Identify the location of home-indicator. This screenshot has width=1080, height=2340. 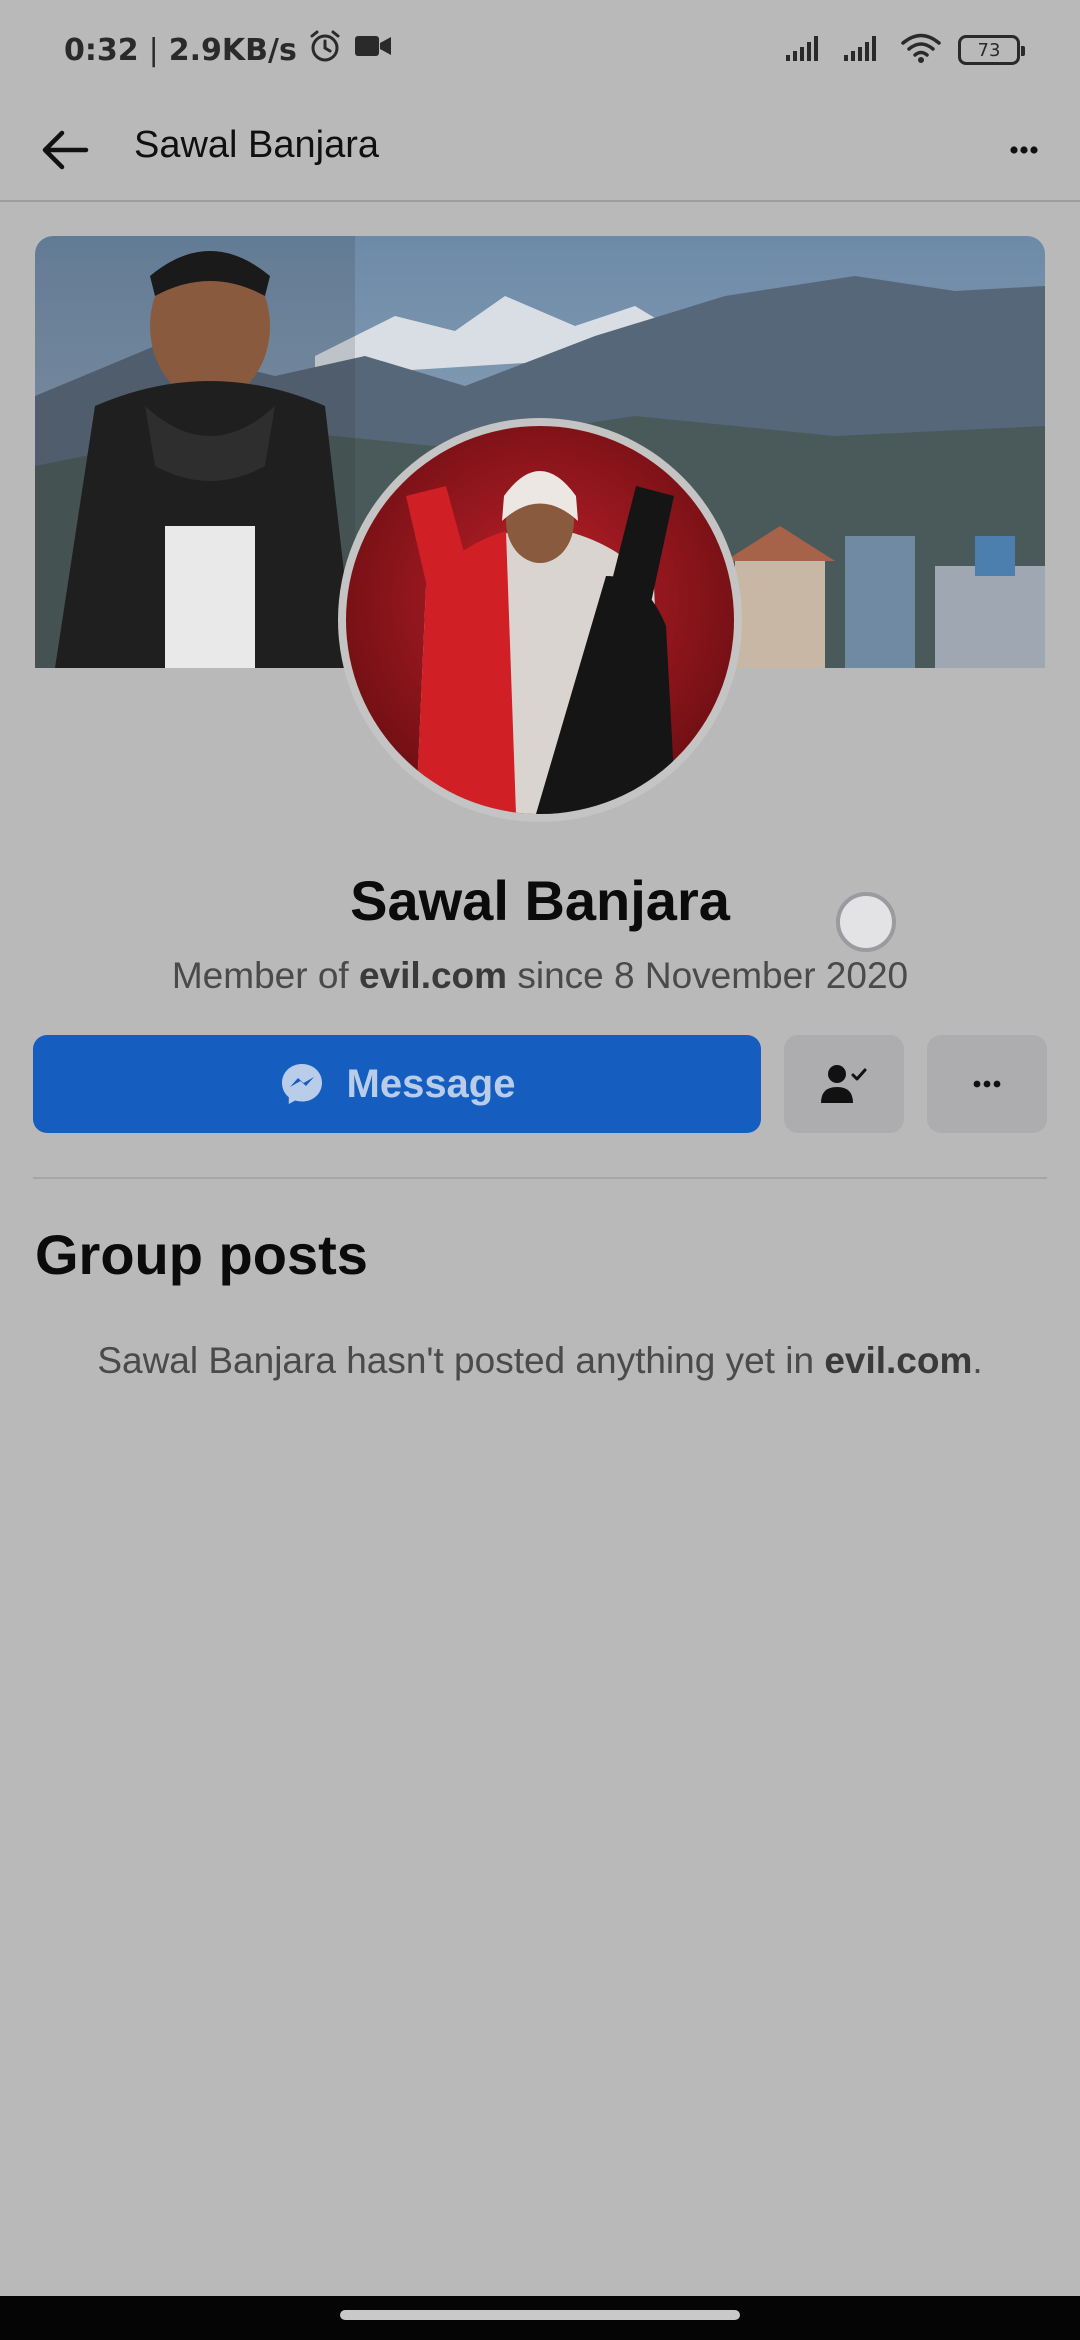
(540, 2315).